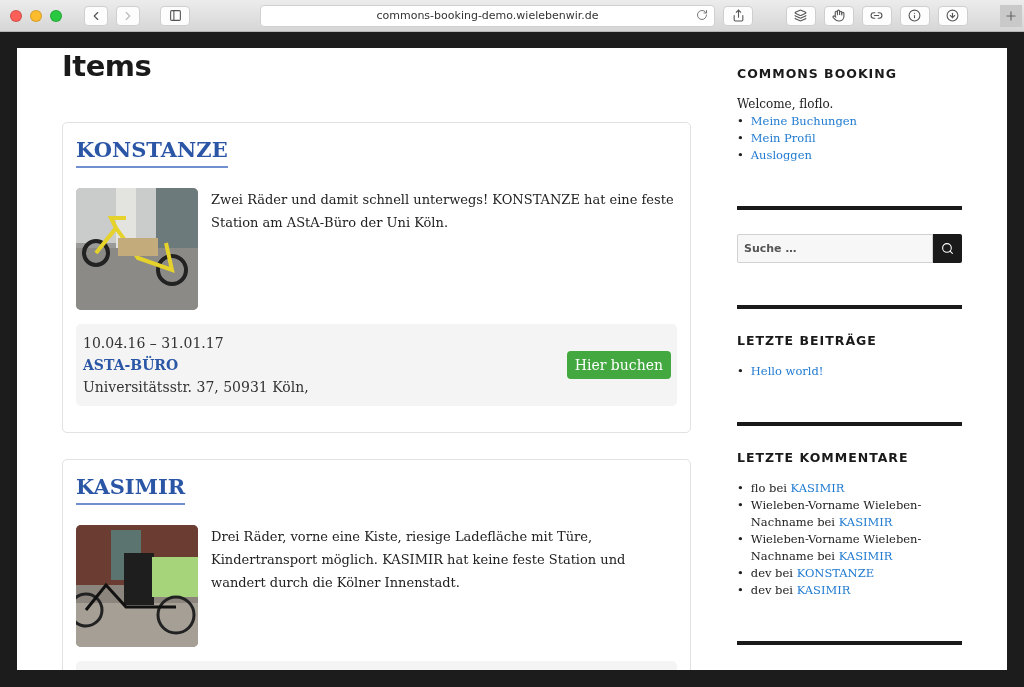 The image size is (1024, 687). Describe the element at coordinates (487, 15) in the screenshot. I see `address-bar: commons-booking-demo.wielebenwir.de` at that location.